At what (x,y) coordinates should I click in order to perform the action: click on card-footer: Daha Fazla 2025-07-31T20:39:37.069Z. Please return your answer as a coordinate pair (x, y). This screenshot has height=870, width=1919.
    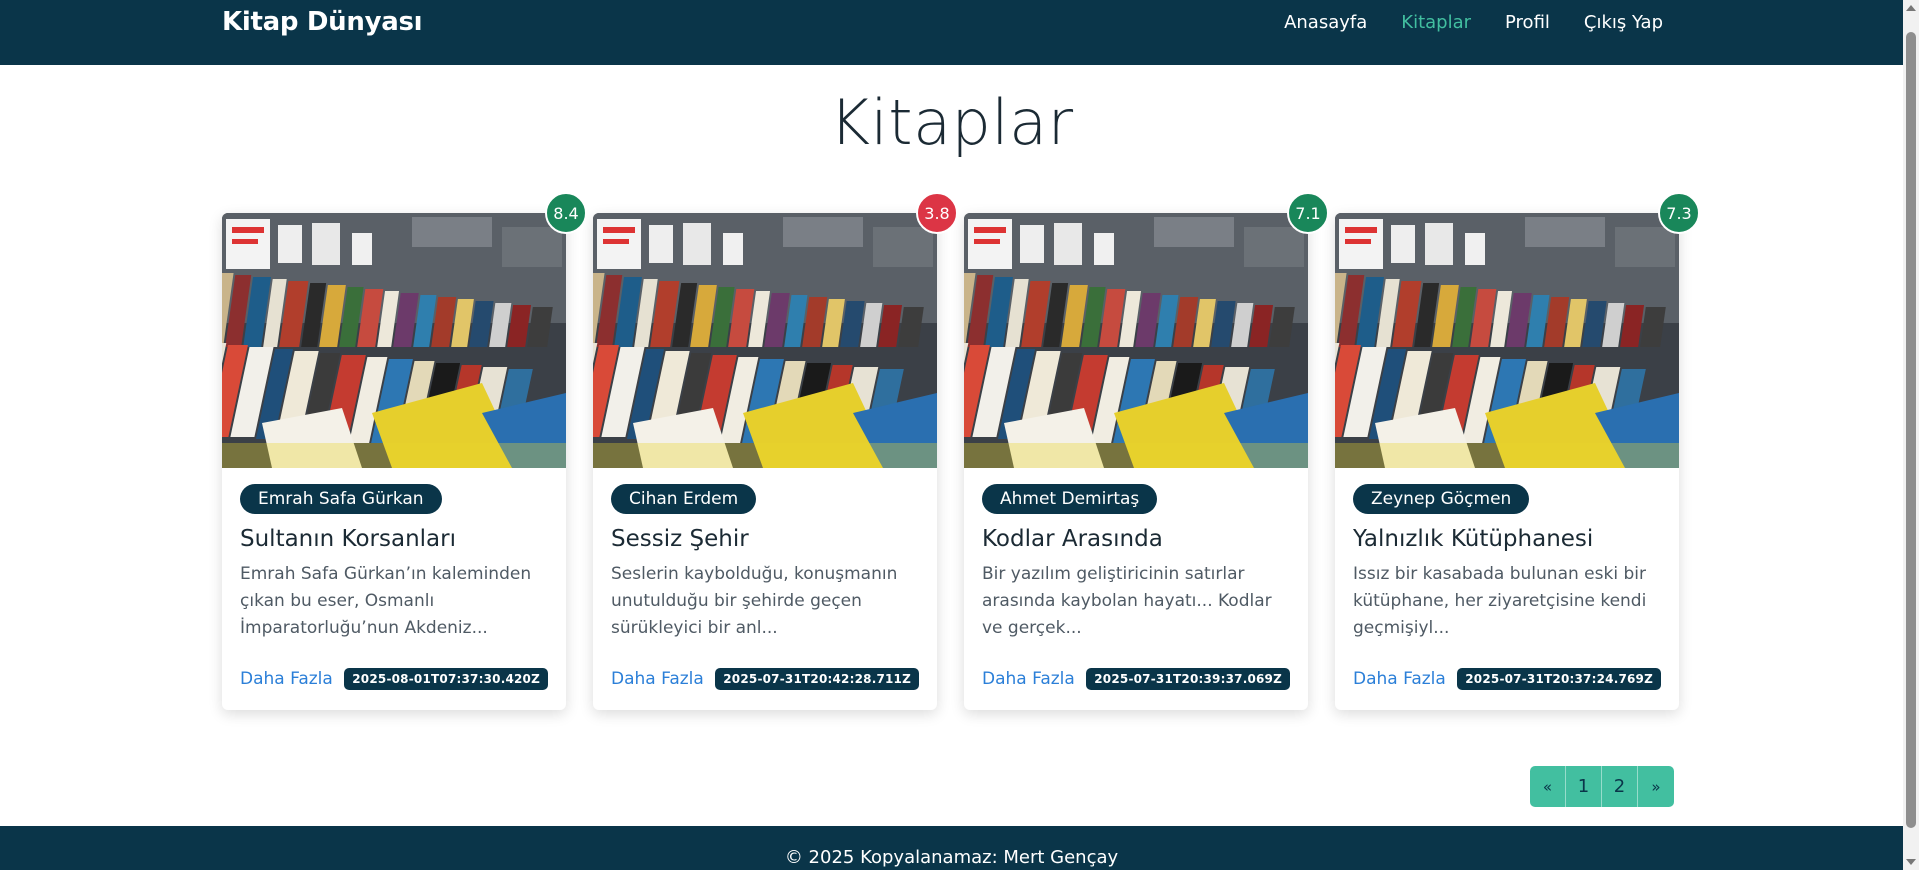
    Looking at the image, I should click on (1136, 679).